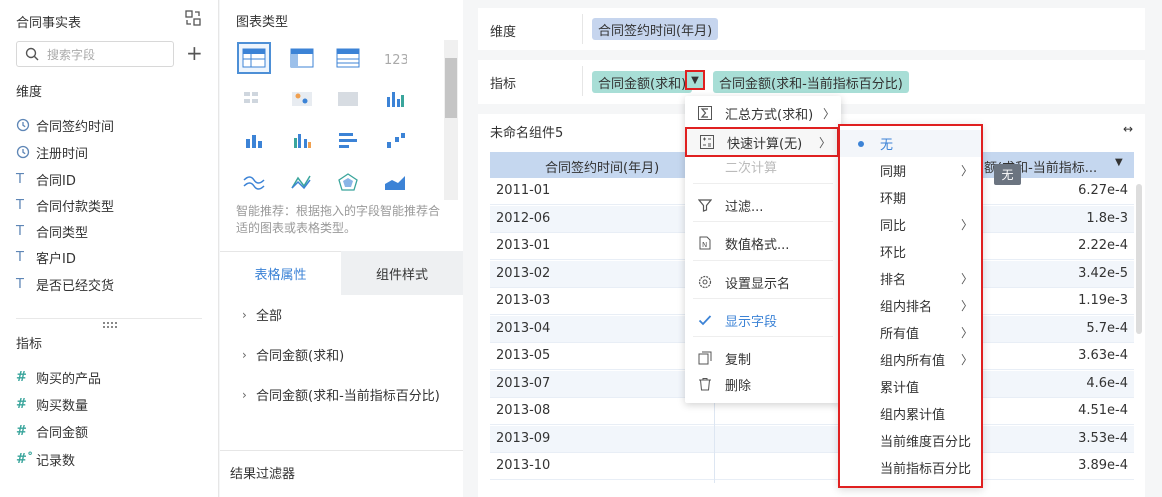  Describe the element at coordinates (910, 278) in the screenshot. I see `quick-calc-option: 排名 〉` at that location.